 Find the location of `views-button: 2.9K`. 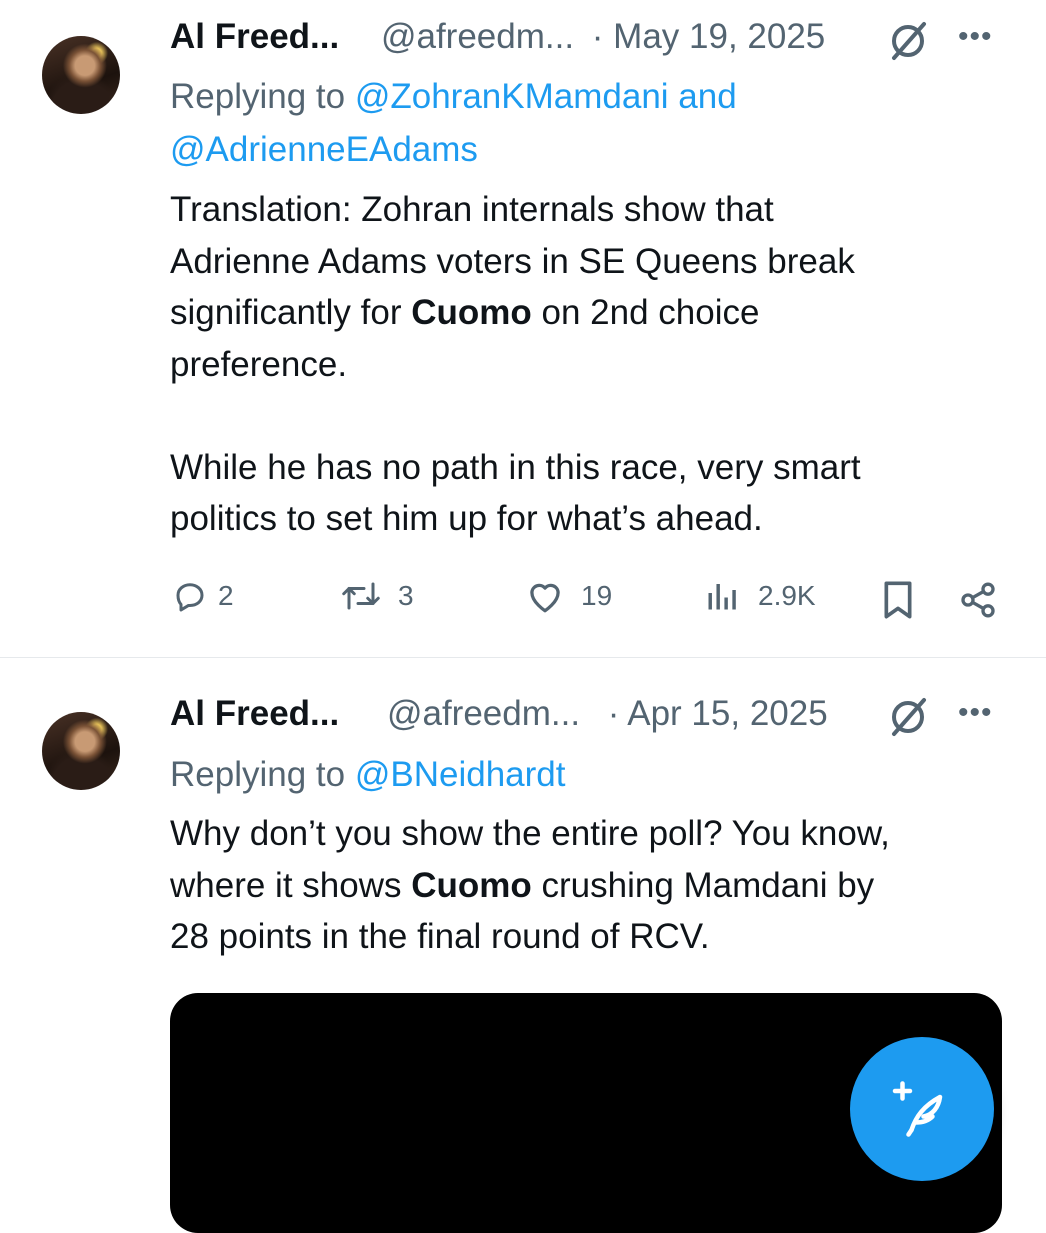

views-button: 2.9K is located at coordinates (760, 596).